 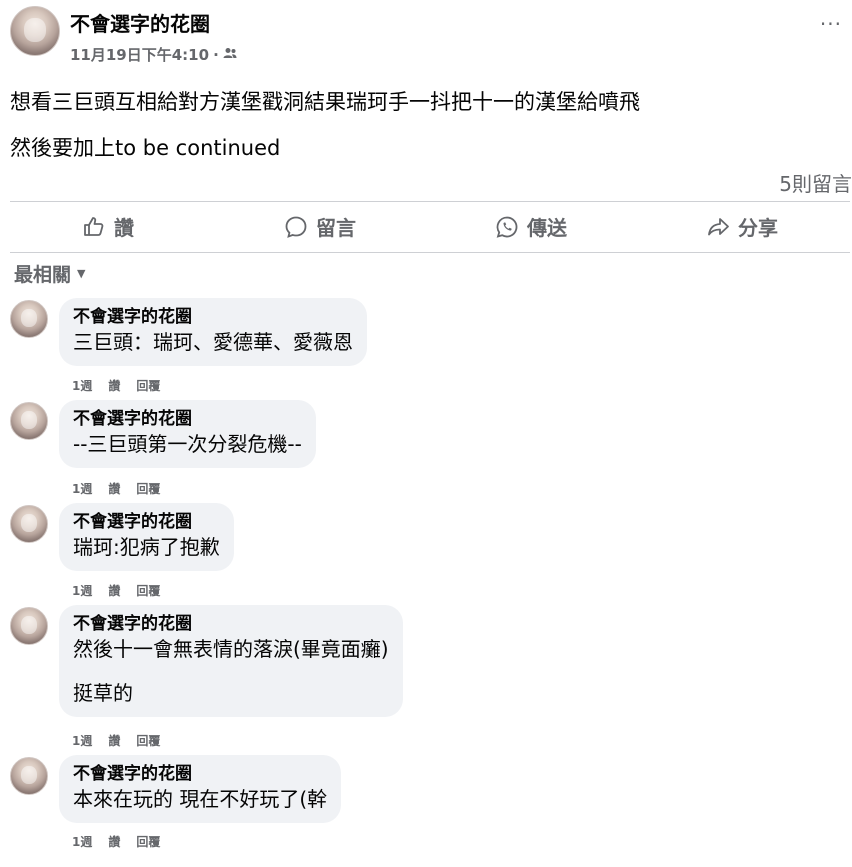 What do you see at coordinates (35, 31) in the screenshot?
I see `post-author-avatar` at bounding box center [35, 31].